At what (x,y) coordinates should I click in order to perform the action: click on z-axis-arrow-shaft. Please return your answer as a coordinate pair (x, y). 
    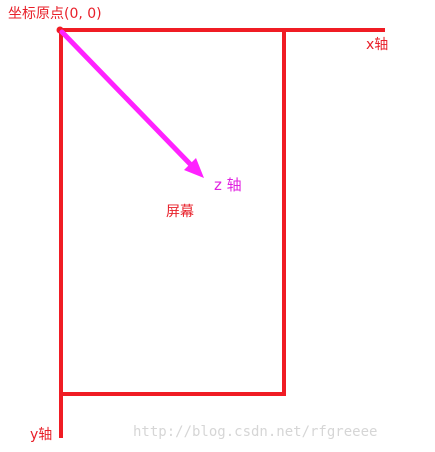
    Looking at the image, I should click on (127, 99).